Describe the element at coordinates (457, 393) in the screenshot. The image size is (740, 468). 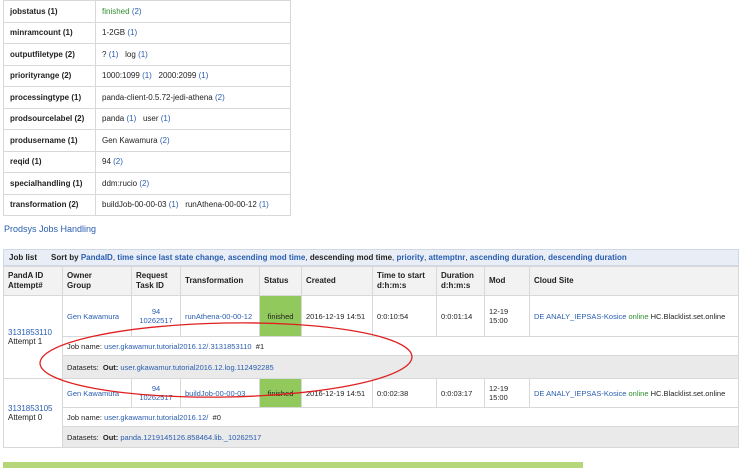
I see `duration: 0:0:03:17` at that location.